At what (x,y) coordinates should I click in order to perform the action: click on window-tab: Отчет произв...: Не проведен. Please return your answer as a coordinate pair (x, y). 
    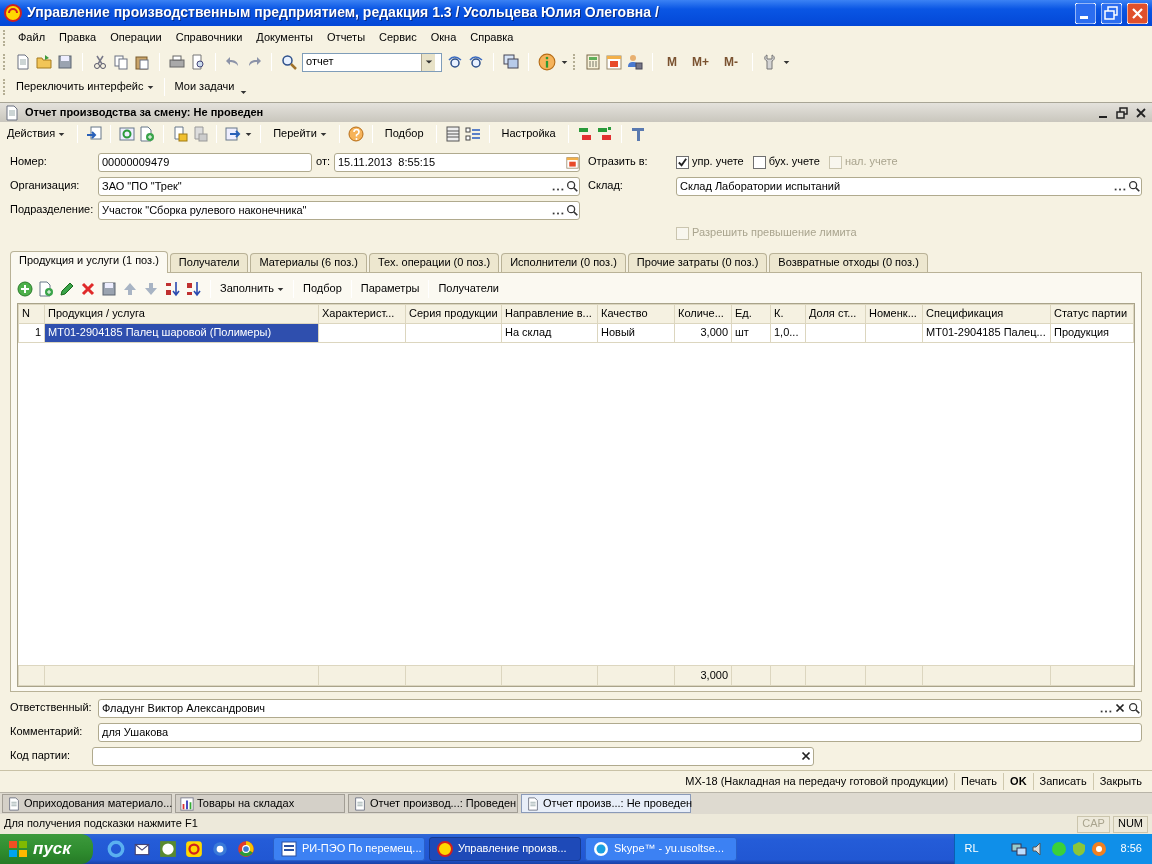
    Looking at the image, I should click on (606, 803).